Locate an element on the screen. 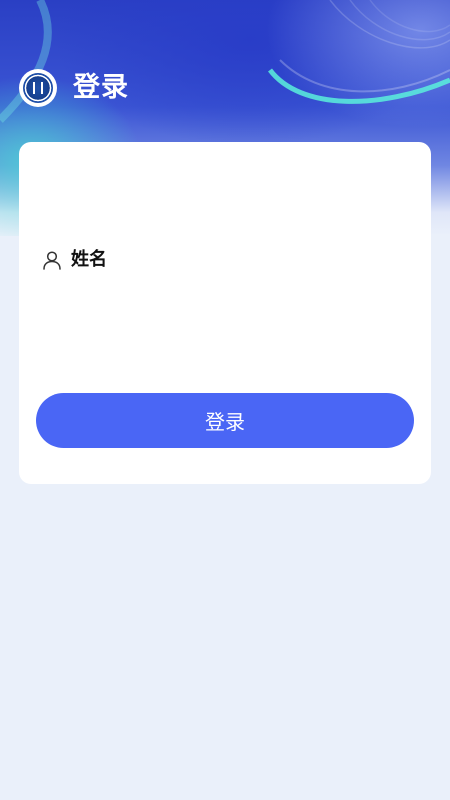  user-icon is located at coordinates (52, 260).